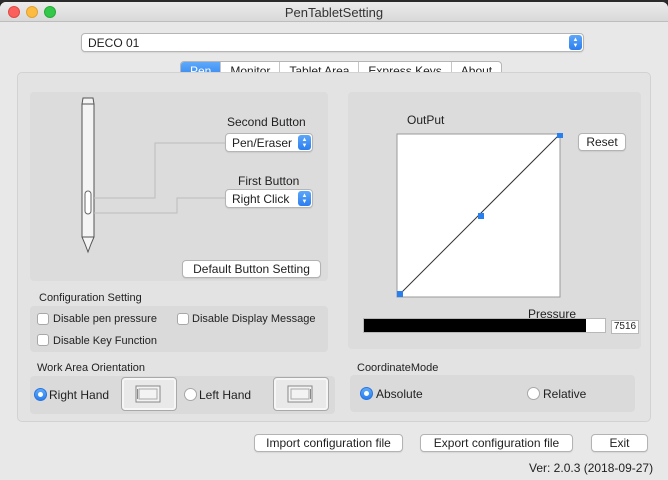  What do you see at coordinates (266, 122) in the screenshot?
I see `second-button-label: Second Button` at bounding box center [266, 122].